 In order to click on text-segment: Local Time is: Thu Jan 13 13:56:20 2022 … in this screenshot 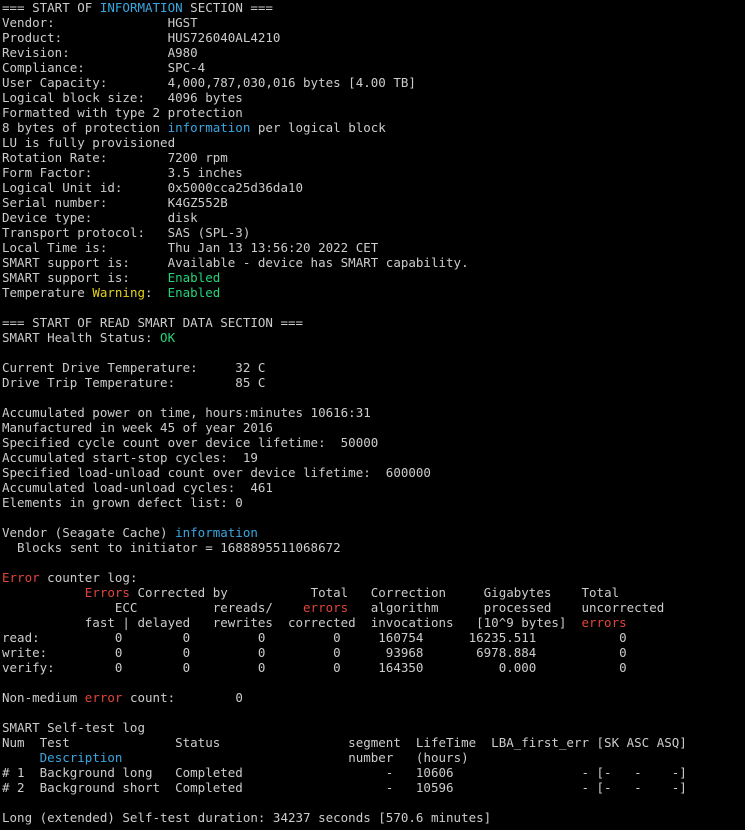, I will do `click(190, 247)`.